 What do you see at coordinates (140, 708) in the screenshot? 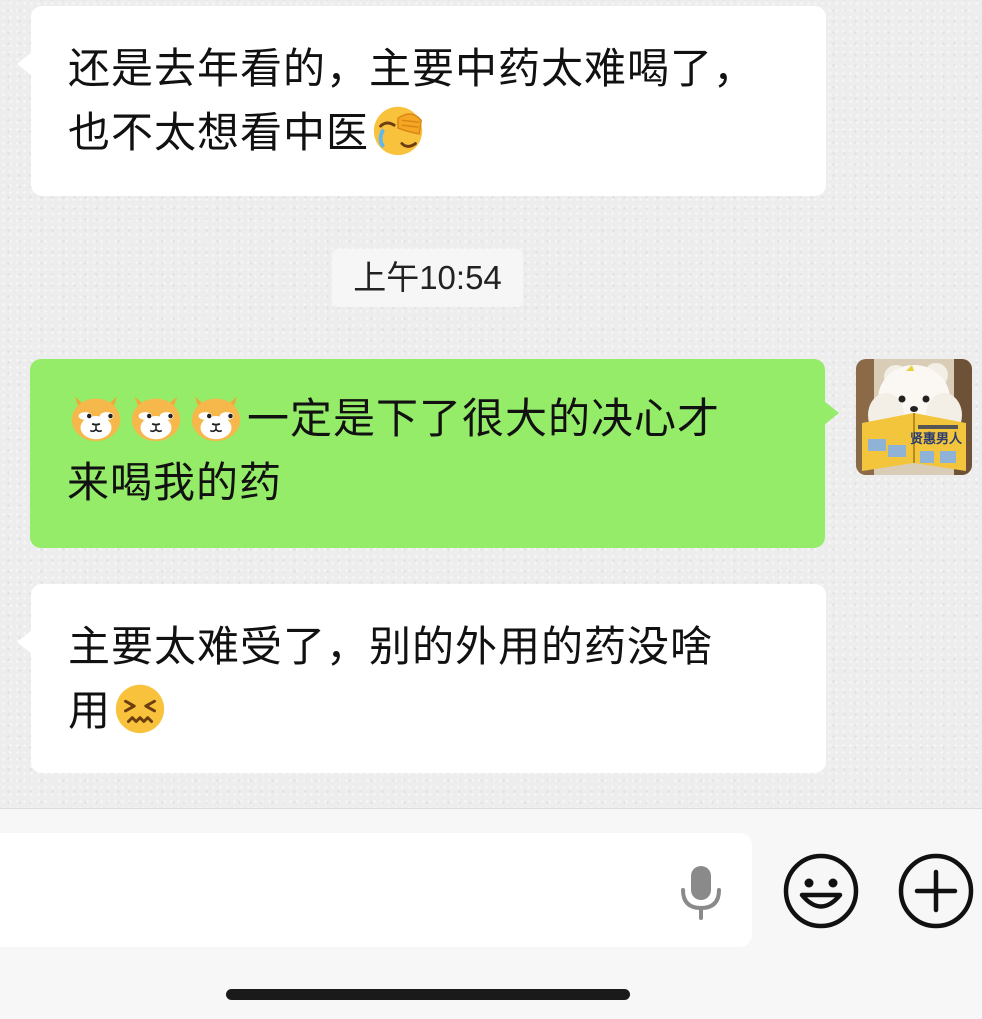
I see `confounded-face-emoji` at bounding box center [140, 708].